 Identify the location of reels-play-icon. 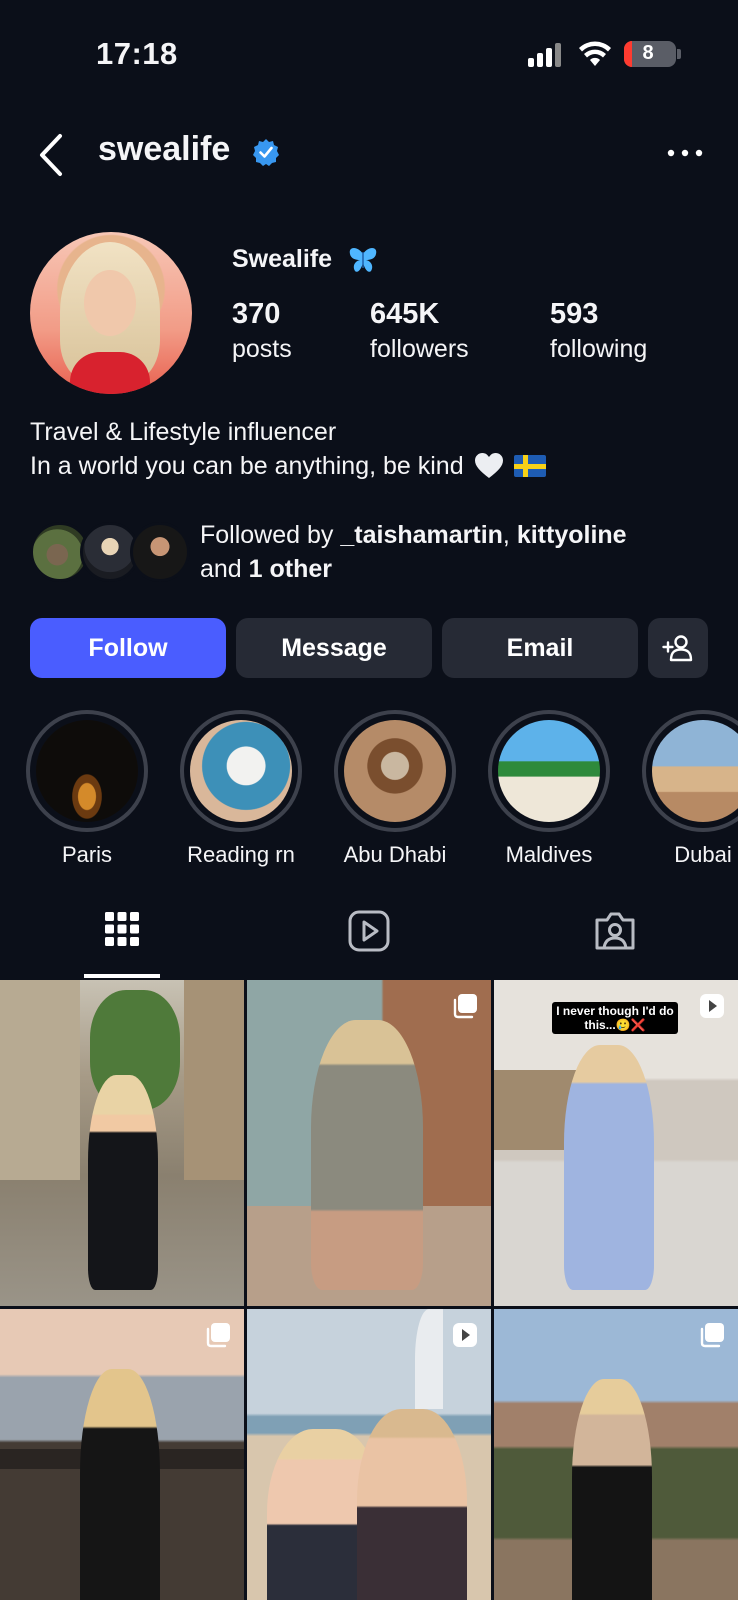
(369, 931).